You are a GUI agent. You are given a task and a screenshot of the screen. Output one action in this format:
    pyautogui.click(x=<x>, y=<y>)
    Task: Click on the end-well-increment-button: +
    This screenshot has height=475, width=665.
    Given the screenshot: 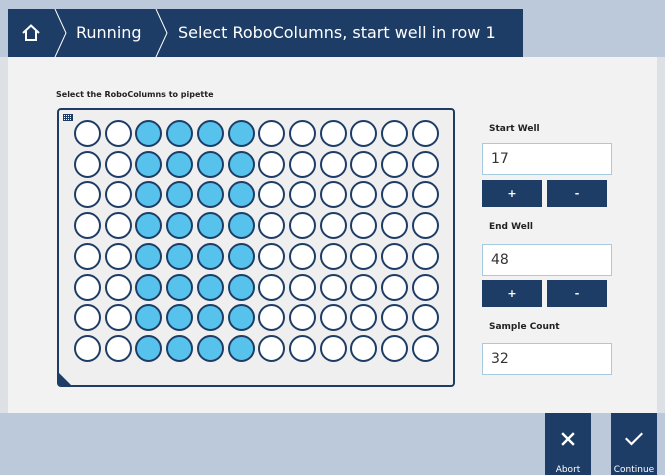 What is the action you would take?
    pyautogui.click(x=512, y=293)
    